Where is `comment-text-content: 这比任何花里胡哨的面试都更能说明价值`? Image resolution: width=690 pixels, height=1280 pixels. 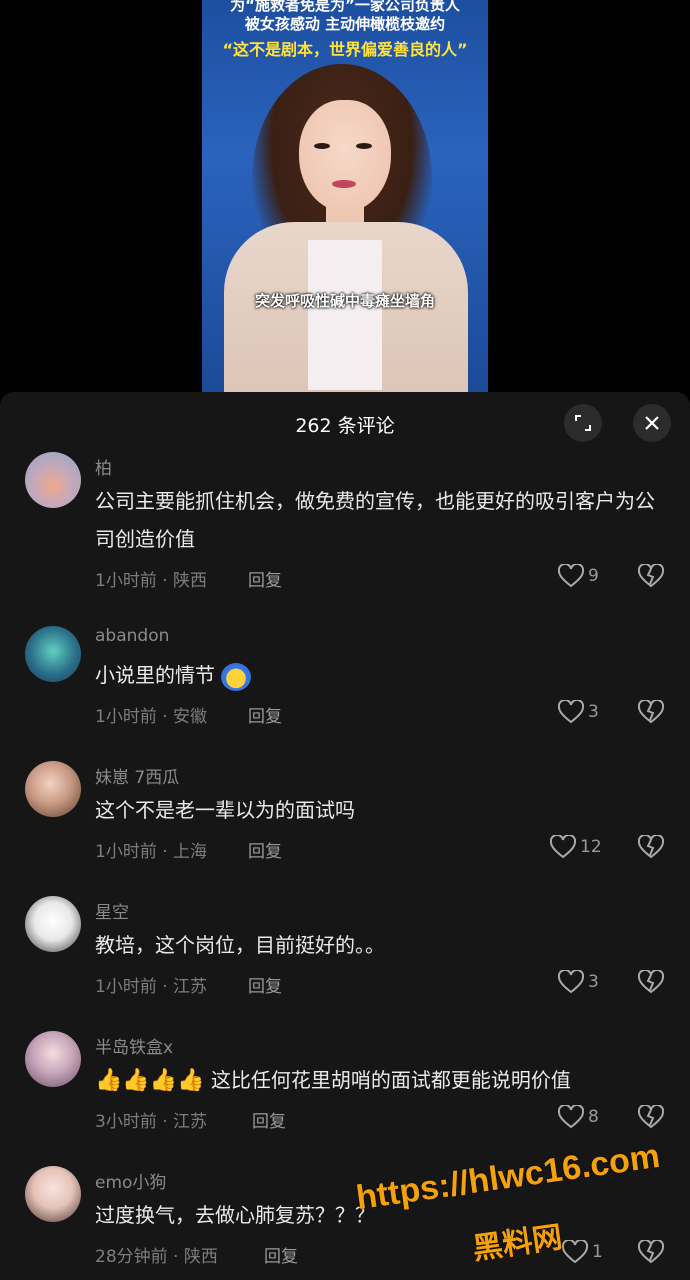 comment-text-content: 这比任何花里胡哨的面试都更能说明价值 is located at coordinates (390, 1080).